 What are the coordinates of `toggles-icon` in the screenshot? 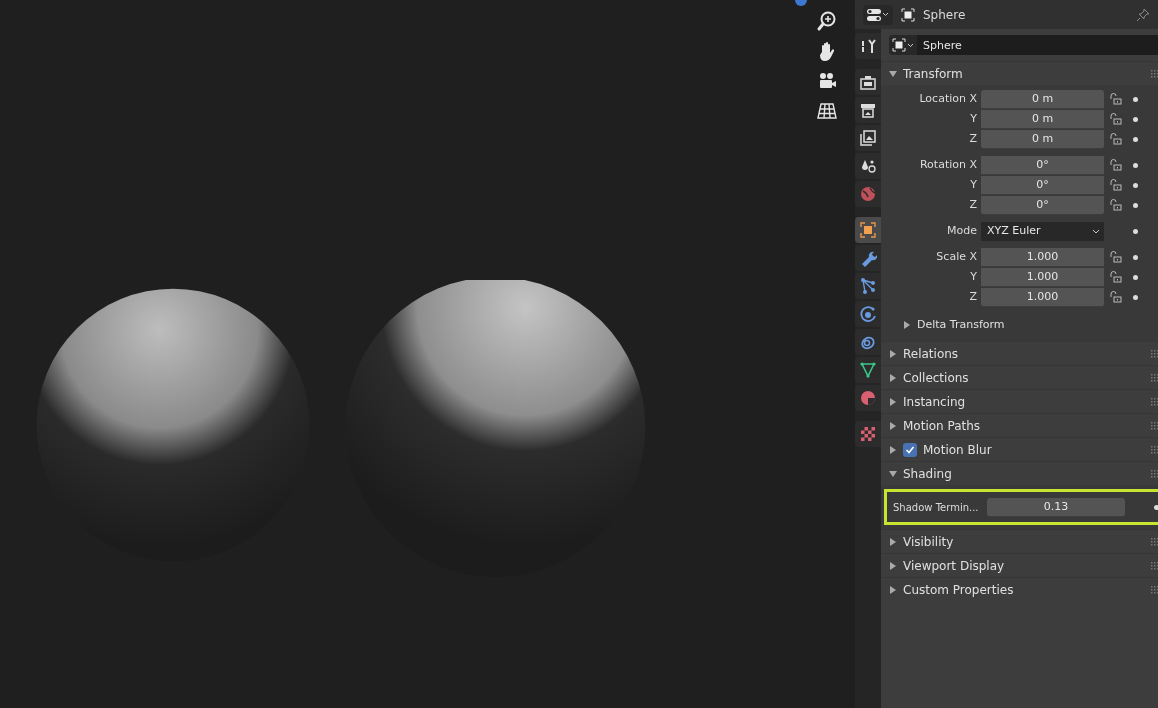 It's located at (874, 14).